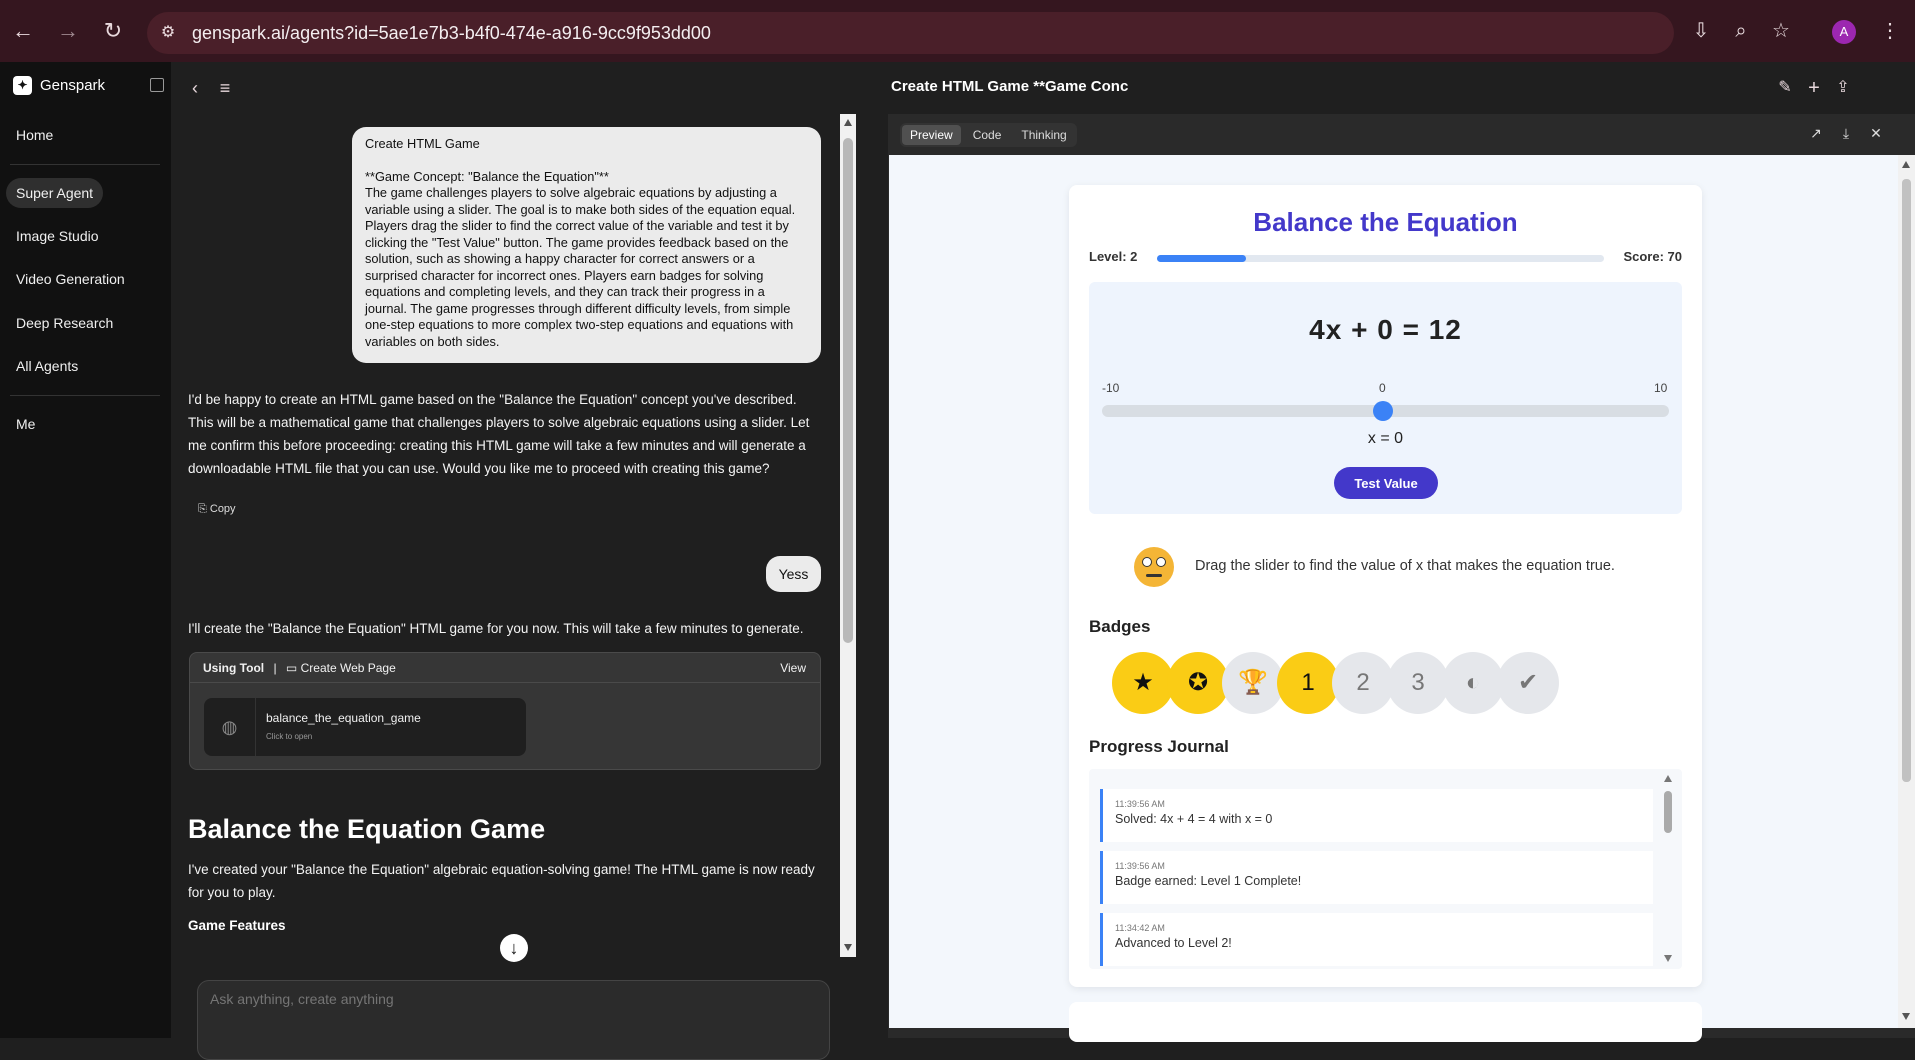 Image resolution: width=1915 pixels, height=1060 pixels. I want to click on slider-mid-label: 0, so click(1382, 388).